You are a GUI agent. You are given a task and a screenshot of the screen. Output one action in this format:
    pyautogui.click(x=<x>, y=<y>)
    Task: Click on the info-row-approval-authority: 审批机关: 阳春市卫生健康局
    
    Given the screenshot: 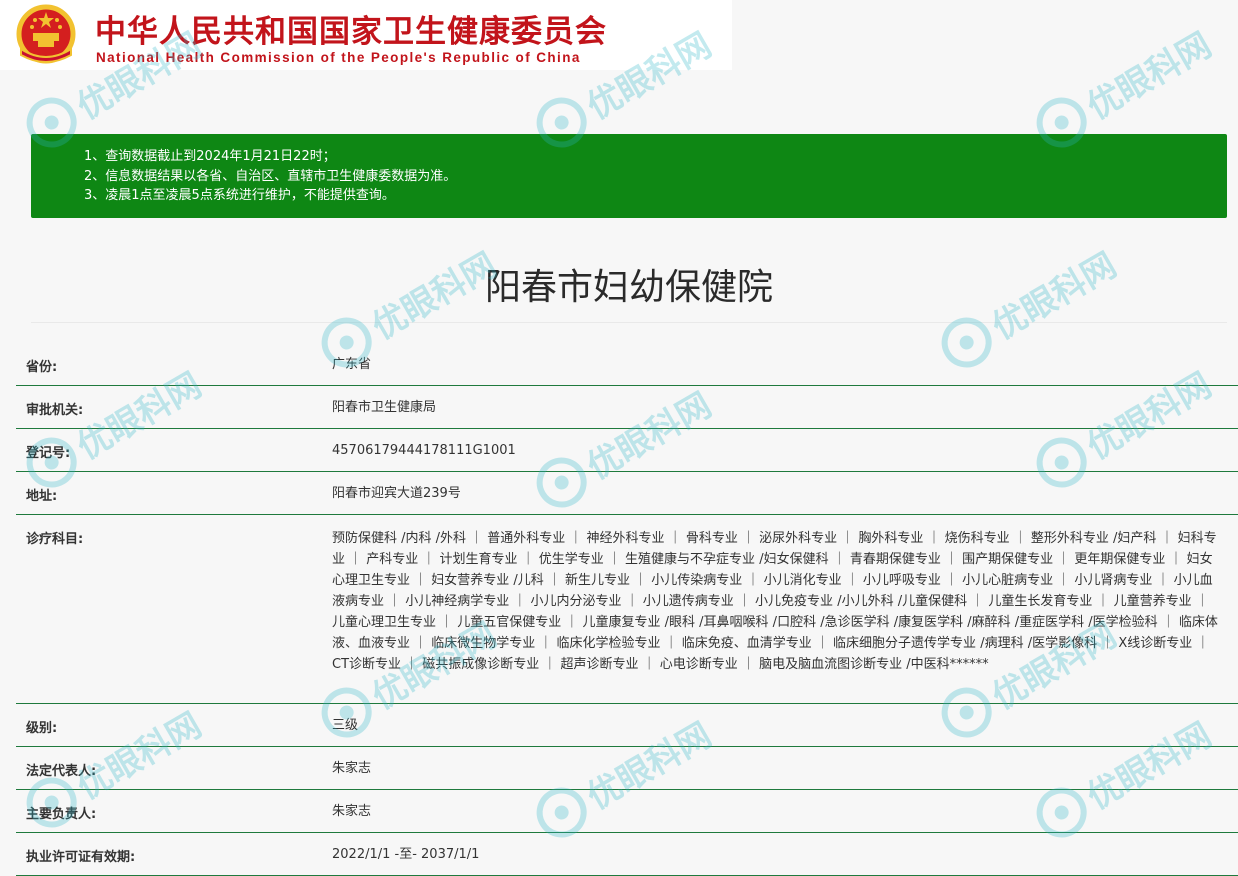 What is the action you would take?
    pyautogui.click(x=627, y=407)
    